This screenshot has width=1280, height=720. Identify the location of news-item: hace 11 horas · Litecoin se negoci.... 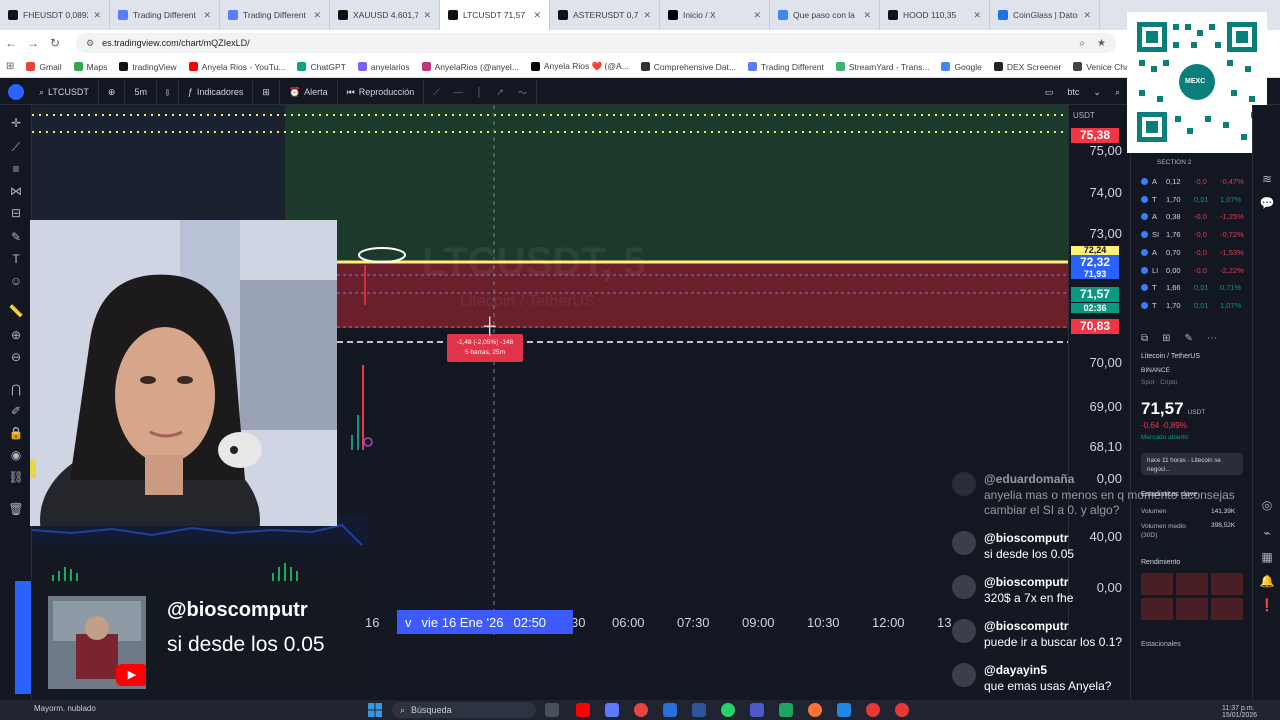
(1192, 464).